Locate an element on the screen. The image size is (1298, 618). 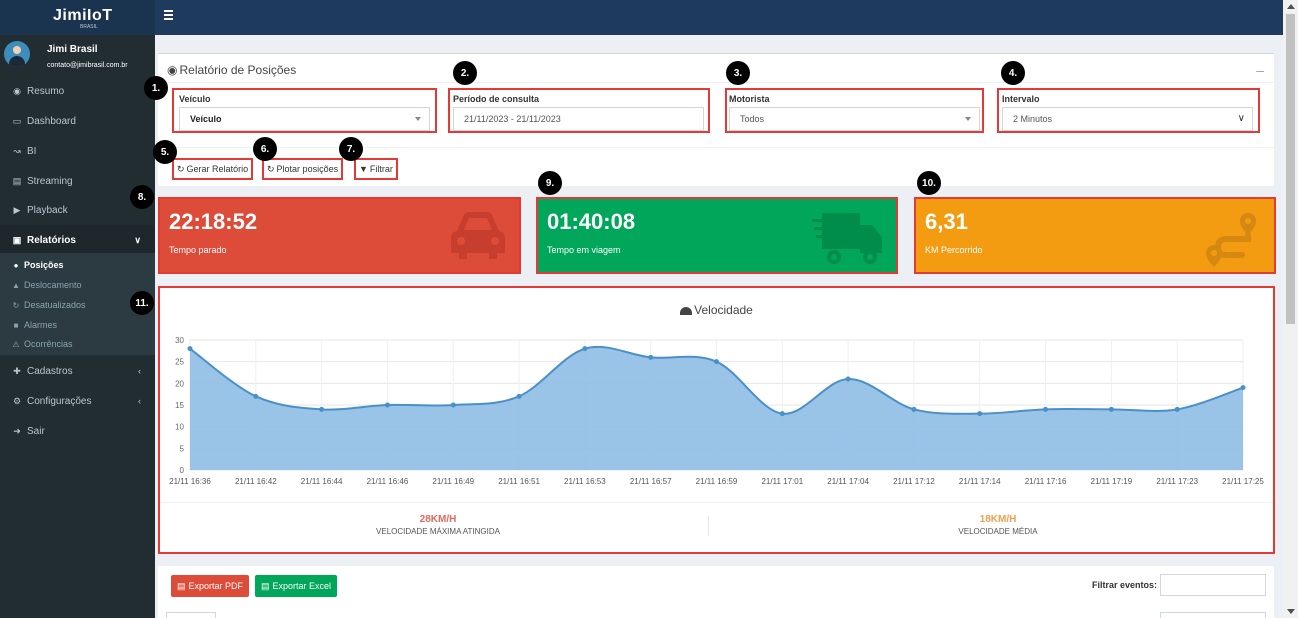
interval-select-value: 2 Minutos is located at coordinates (1033, 119).